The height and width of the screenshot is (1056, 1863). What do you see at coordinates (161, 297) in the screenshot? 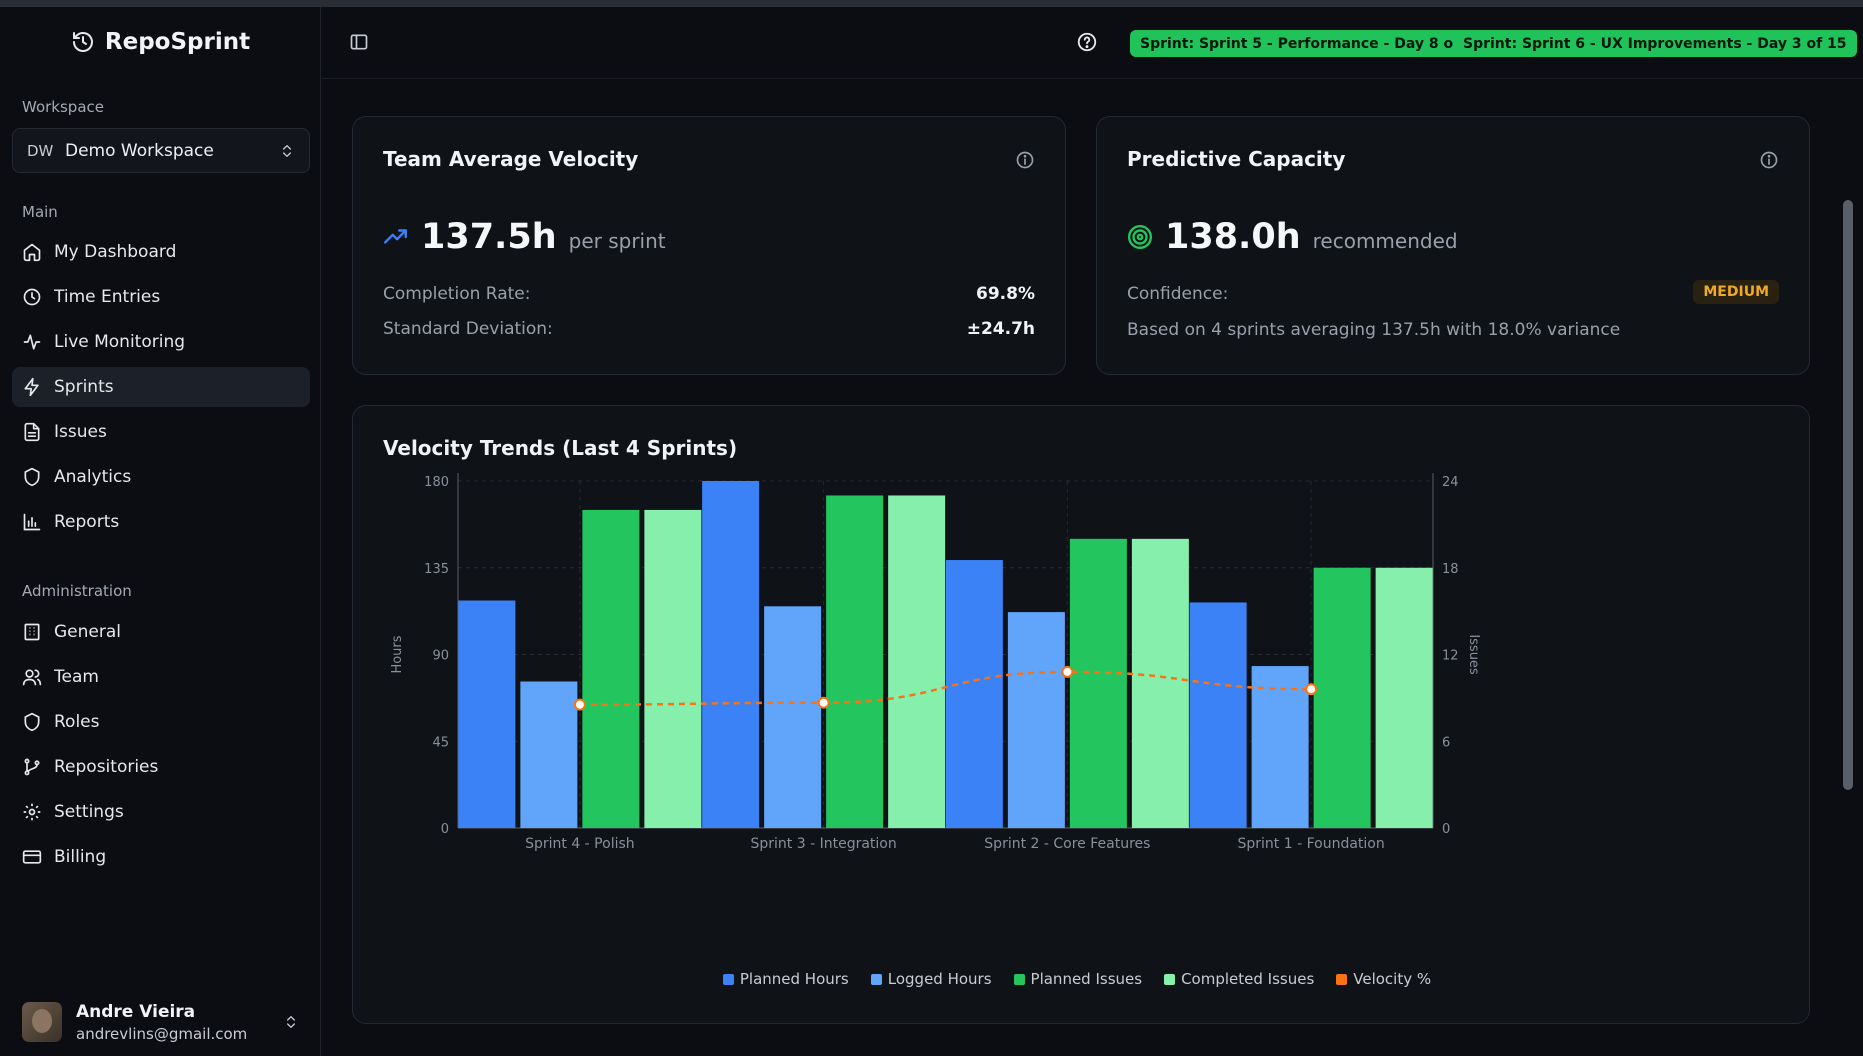
I see `sidebar-item-time-entries: Time Entries` at bounding box center [161, 297].